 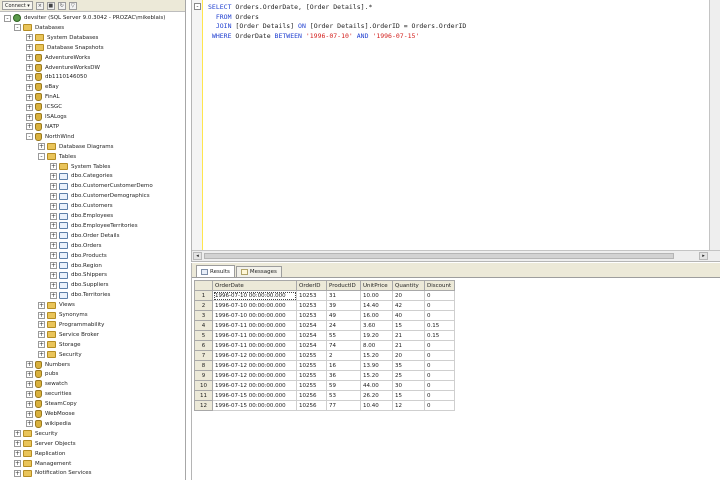 What do you see at coordinates (56, 305) in the screenshot?
I see `tree-node: + Views` at bounding box center [56, 305].